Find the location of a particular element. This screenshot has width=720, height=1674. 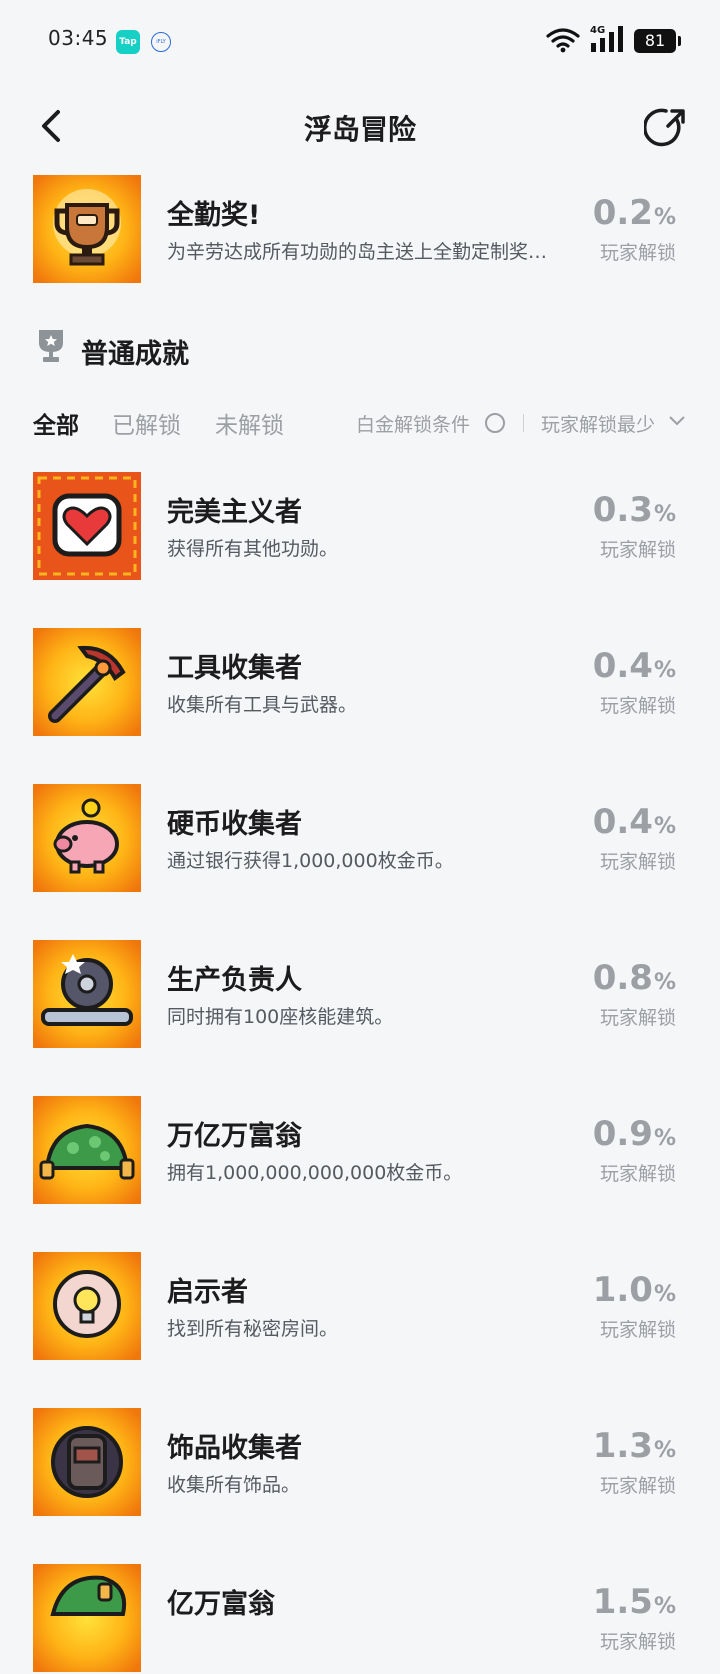

app-header: 浮岛冒险 is located at coordinates (360, 127).